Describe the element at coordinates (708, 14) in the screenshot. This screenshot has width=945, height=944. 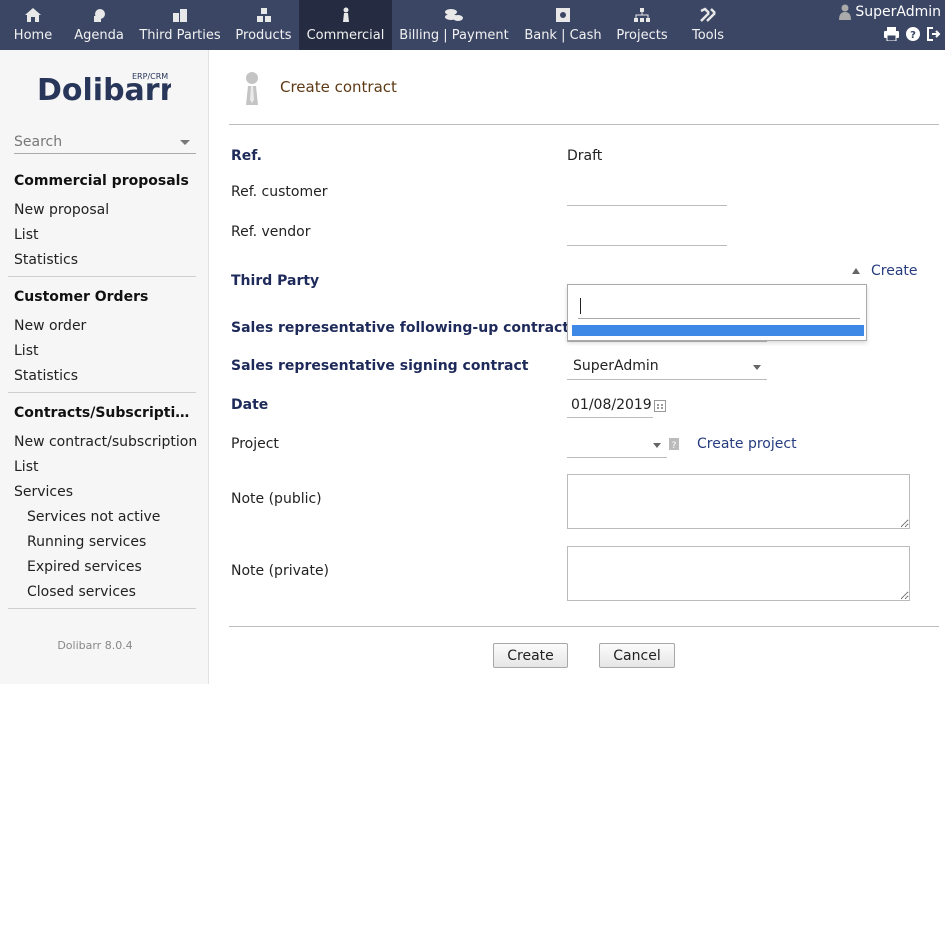
I see `tools-icon` at that location.